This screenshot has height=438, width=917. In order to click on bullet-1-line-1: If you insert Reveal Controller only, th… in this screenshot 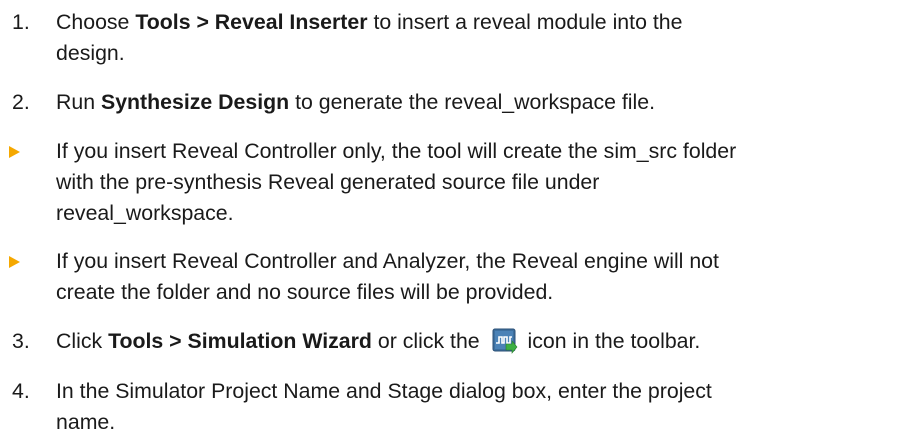, I will do `click(396, 151)`.